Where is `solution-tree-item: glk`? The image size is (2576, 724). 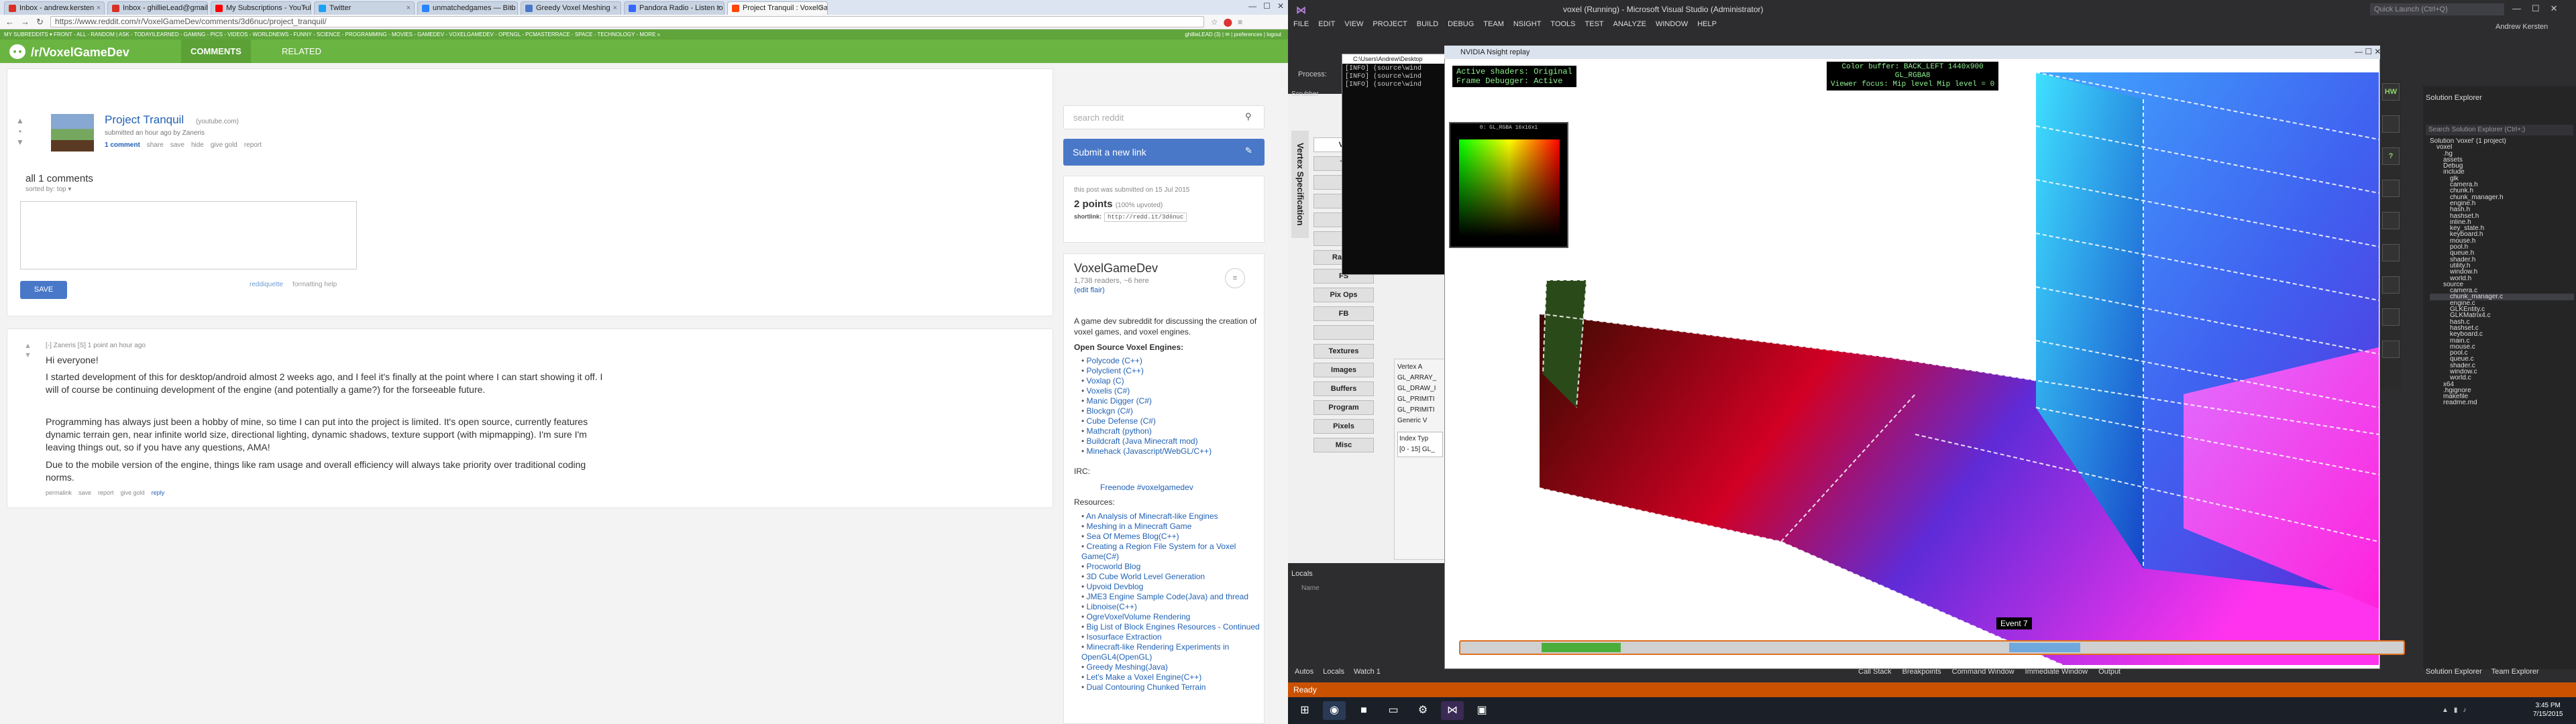 solution-tree-item: glk is located at coordinates (2502, 179).